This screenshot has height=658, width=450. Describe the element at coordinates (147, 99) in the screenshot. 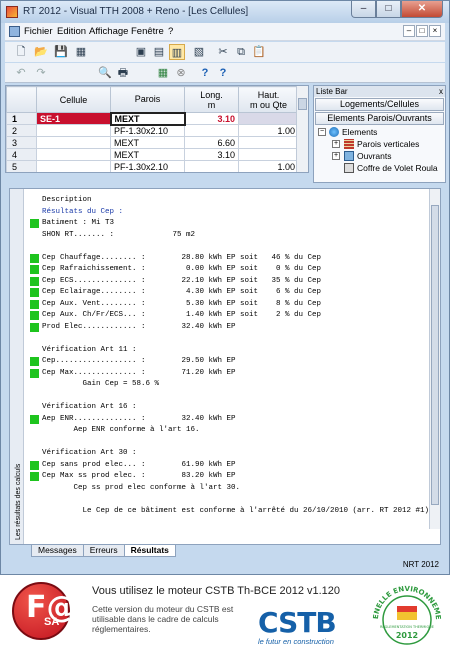

I see `col-header-parois: Parois` at that location.